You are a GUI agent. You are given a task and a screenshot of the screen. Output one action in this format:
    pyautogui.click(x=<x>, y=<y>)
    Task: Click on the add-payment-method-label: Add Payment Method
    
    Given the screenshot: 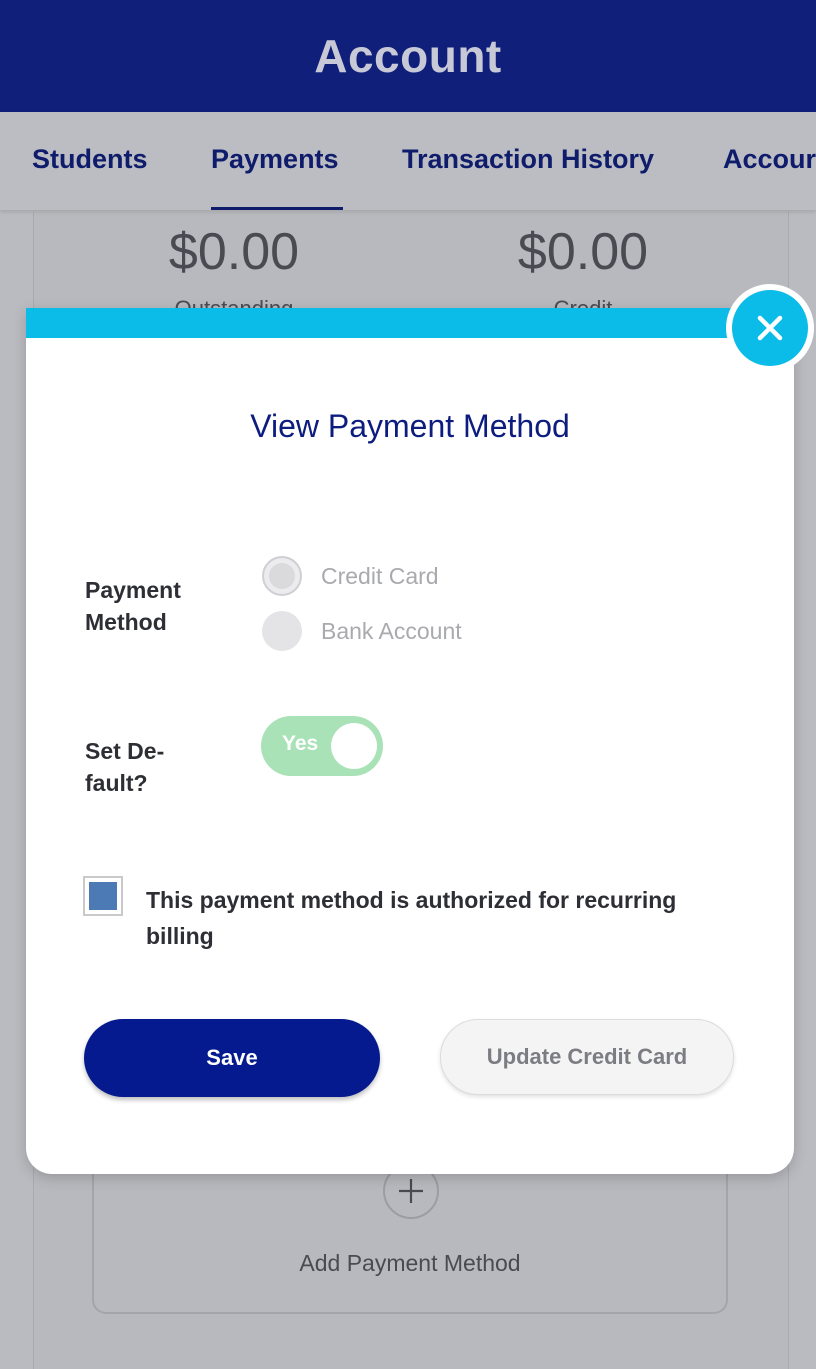 What is the action you would take?
    pyautogui.click(x=410, y=1263)
    